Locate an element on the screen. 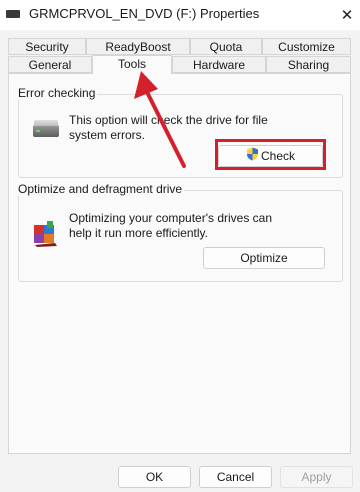  error-checking-title: Error checking is located at coordinates (57, 93).